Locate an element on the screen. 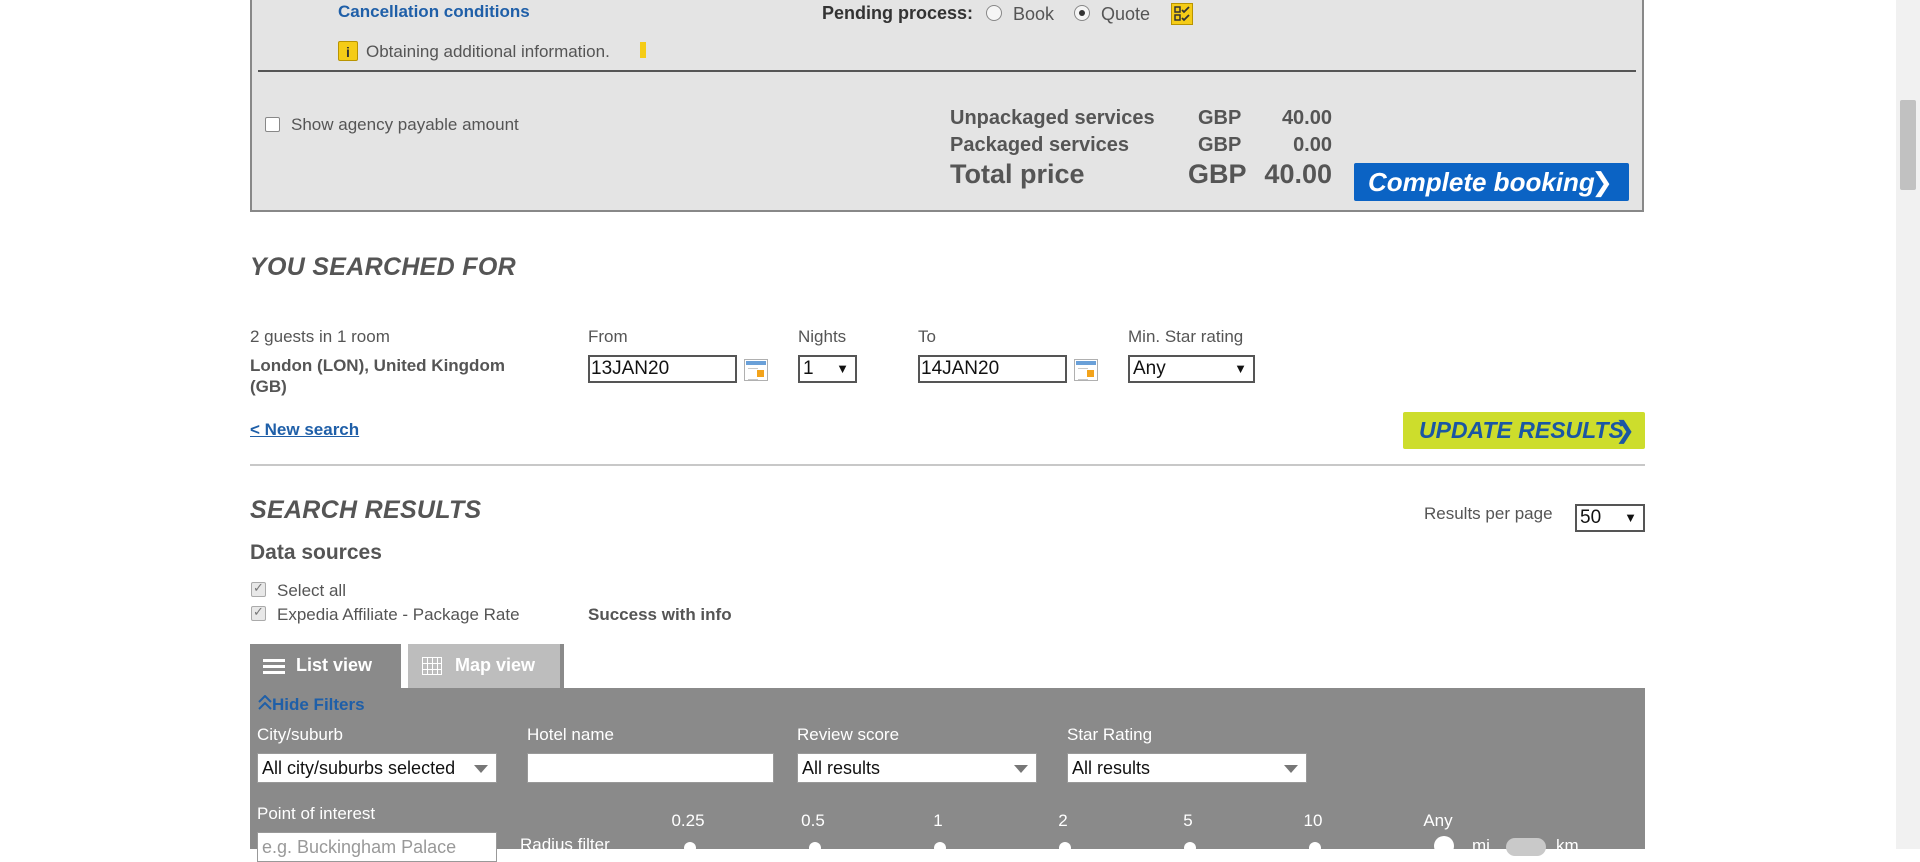 This screenshot has height=862, width=1920. scrollbar is located at coordinates (1908, 424).